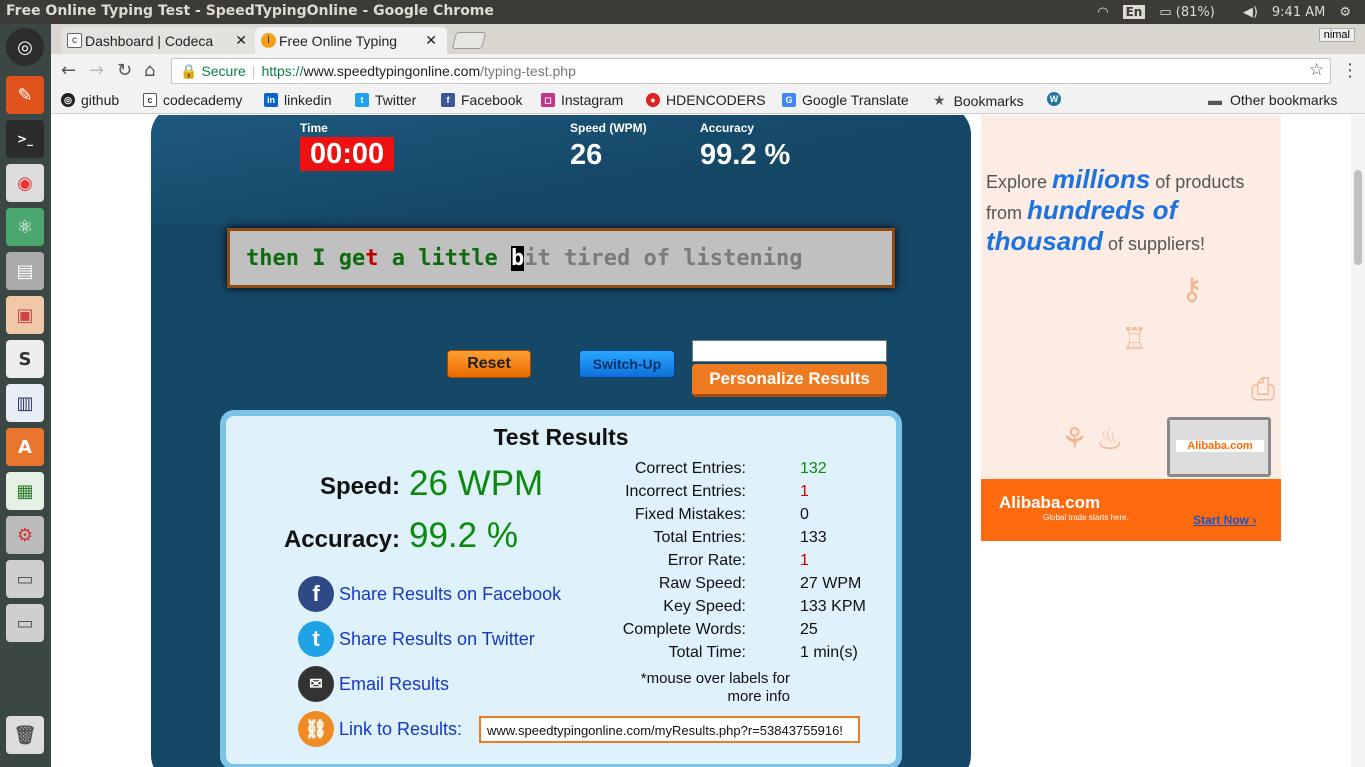  I want to click on url-scheme: https://, so click(282, 71).